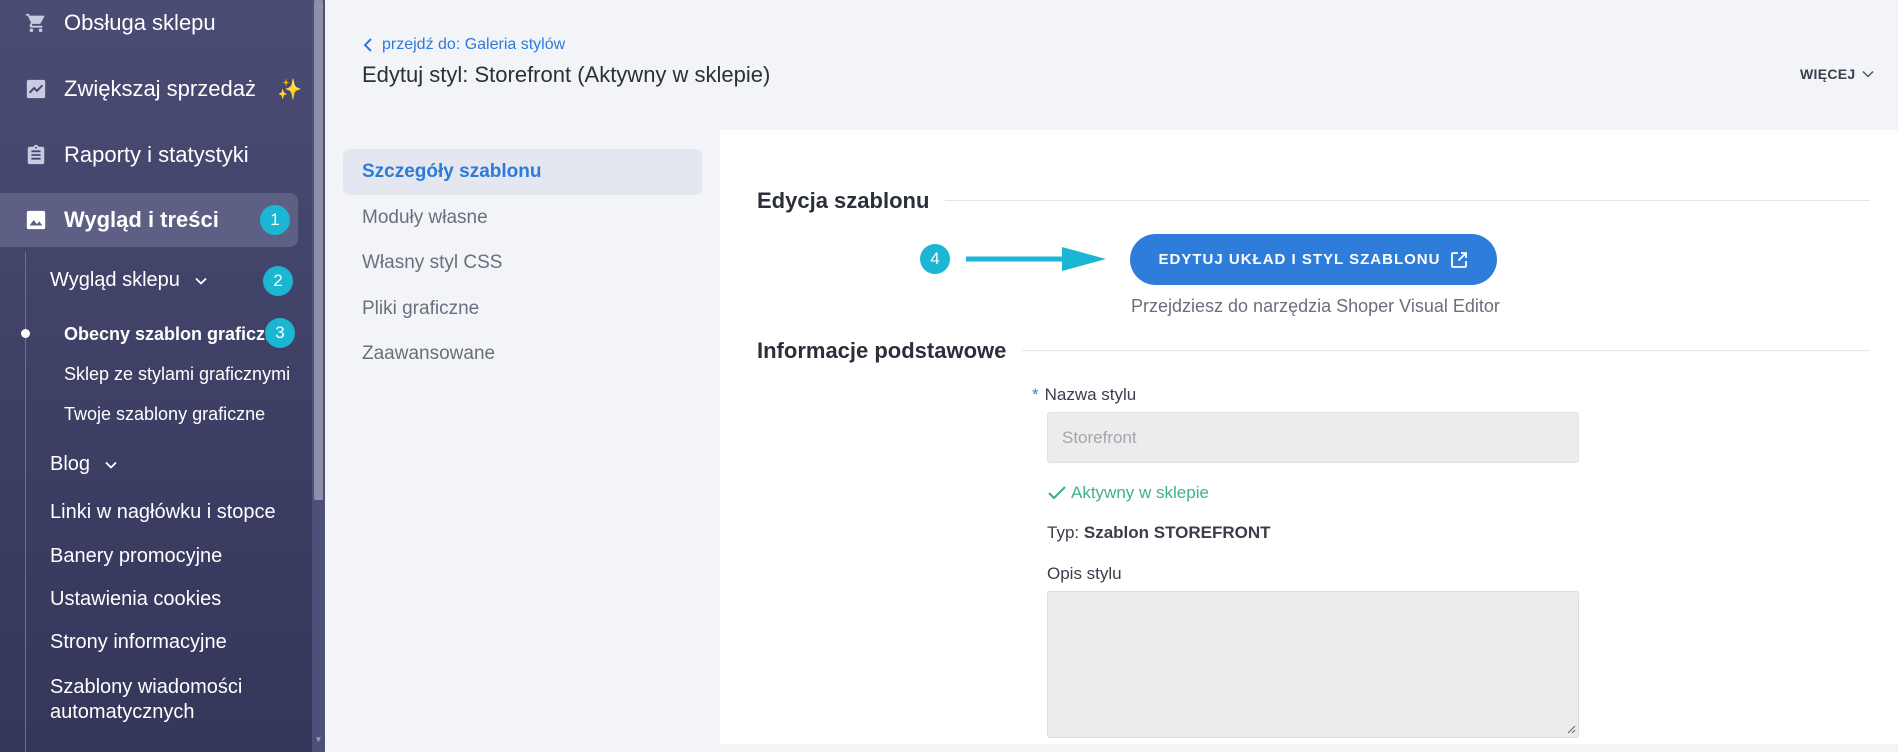 The image size is (1898, 752). What do you see at coordinates (146, 687) in the screenshot?
I see `sidebar-subitem-label: Szablony wiadomości` at bounding box center [146, 687].